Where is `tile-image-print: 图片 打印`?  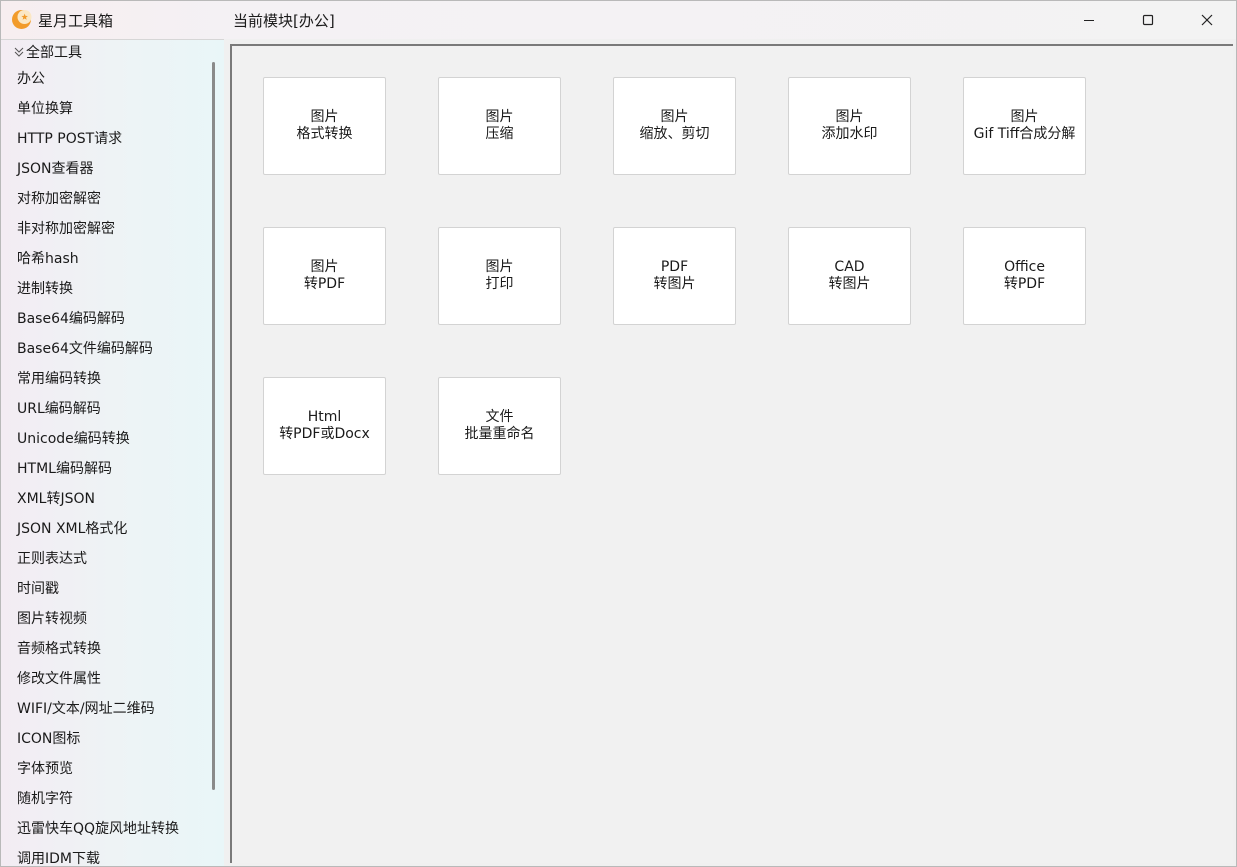
tile-image-print: 图片 打印 is located at coordinates (499, 276).